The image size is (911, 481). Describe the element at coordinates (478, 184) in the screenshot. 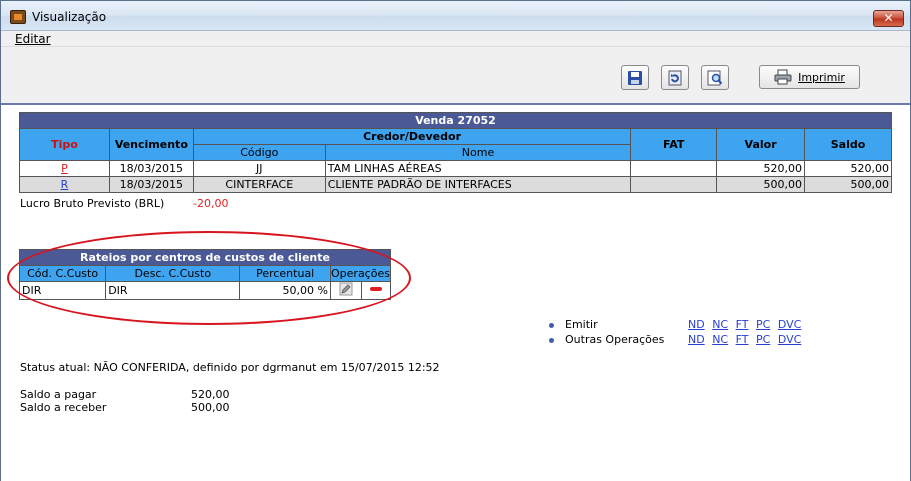

I see `nome-cell: CLIENTE PADRÃO DE INTERFACES` at that location.